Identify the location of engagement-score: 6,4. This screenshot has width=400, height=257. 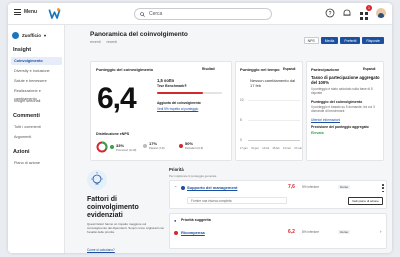
(117, 98).